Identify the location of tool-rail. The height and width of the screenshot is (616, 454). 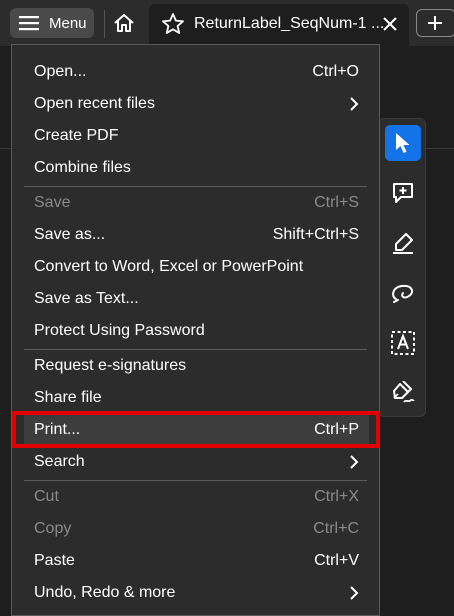
(402, 267).